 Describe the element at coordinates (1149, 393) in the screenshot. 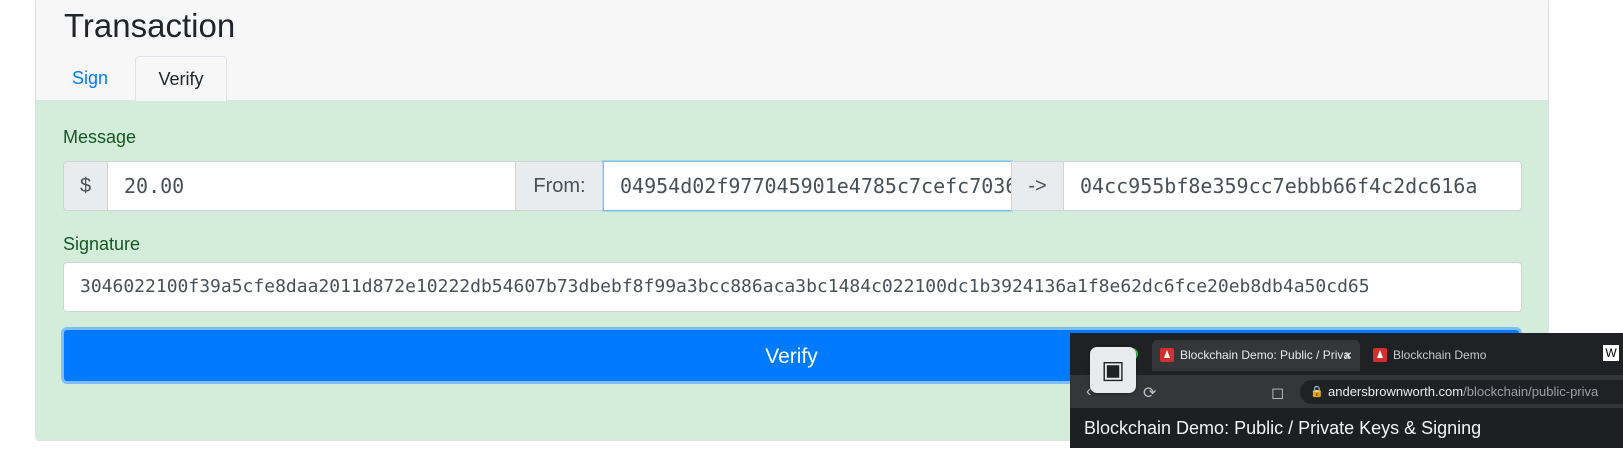

I see `reload-icon: ⟳` at that location.